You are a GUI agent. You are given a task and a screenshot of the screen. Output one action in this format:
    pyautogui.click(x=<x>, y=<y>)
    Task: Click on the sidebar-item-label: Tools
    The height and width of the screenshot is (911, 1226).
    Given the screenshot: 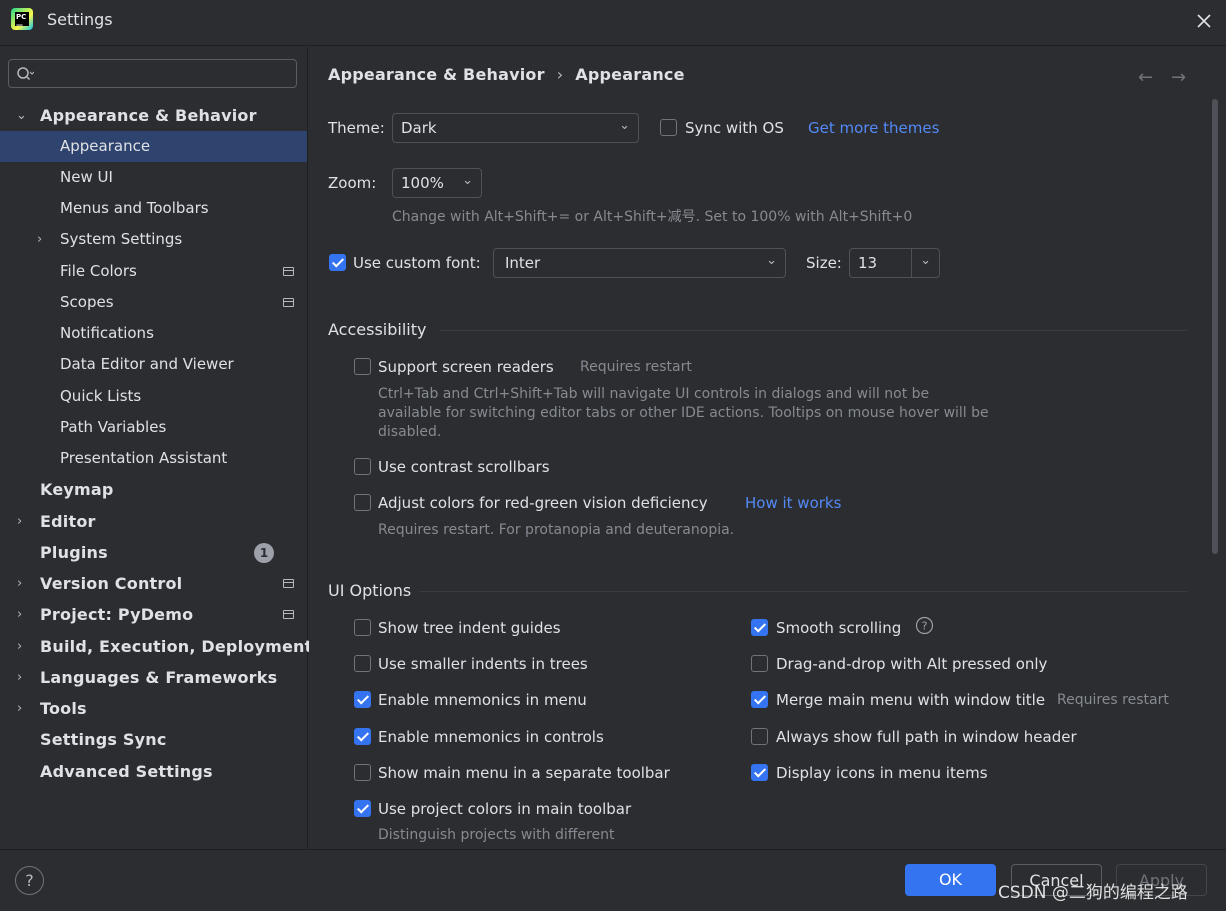 What is the action you would take?
    pyautogui.click(x=63, y=708)
    